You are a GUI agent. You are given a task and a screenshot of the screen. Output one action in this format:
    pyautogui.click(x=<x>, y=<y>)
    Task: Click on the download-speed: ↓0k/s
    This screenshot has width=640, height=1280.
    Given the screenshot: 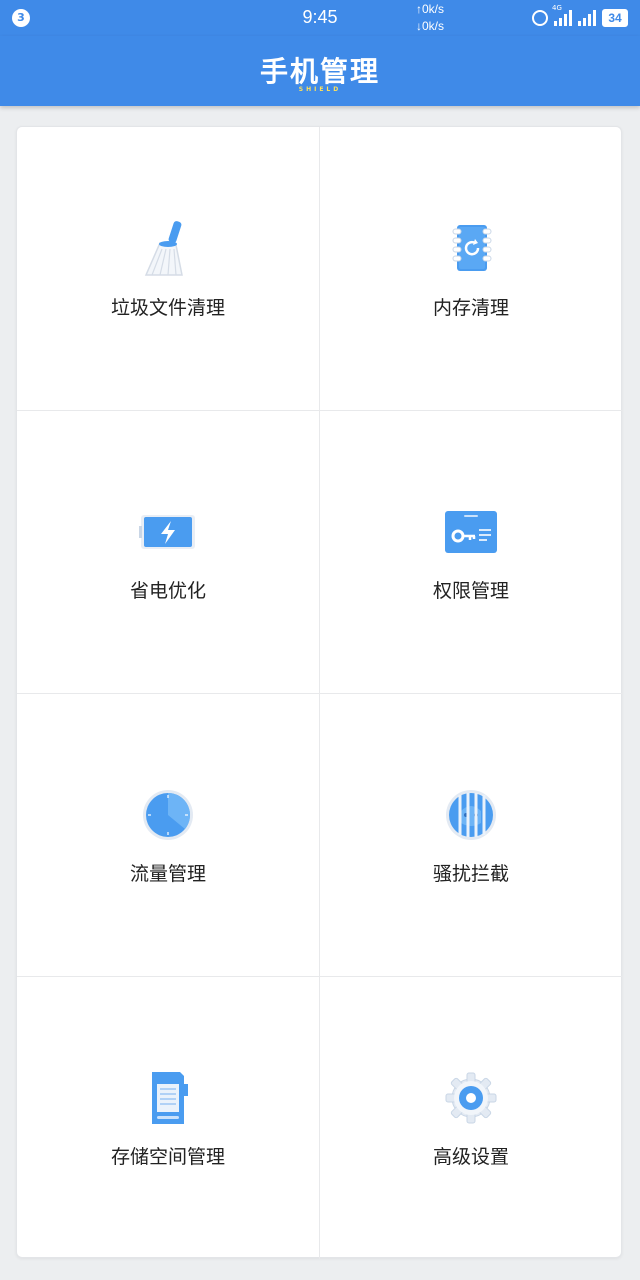 What is the action you would take?
    pyautogui.click(x=430, y=26)
    